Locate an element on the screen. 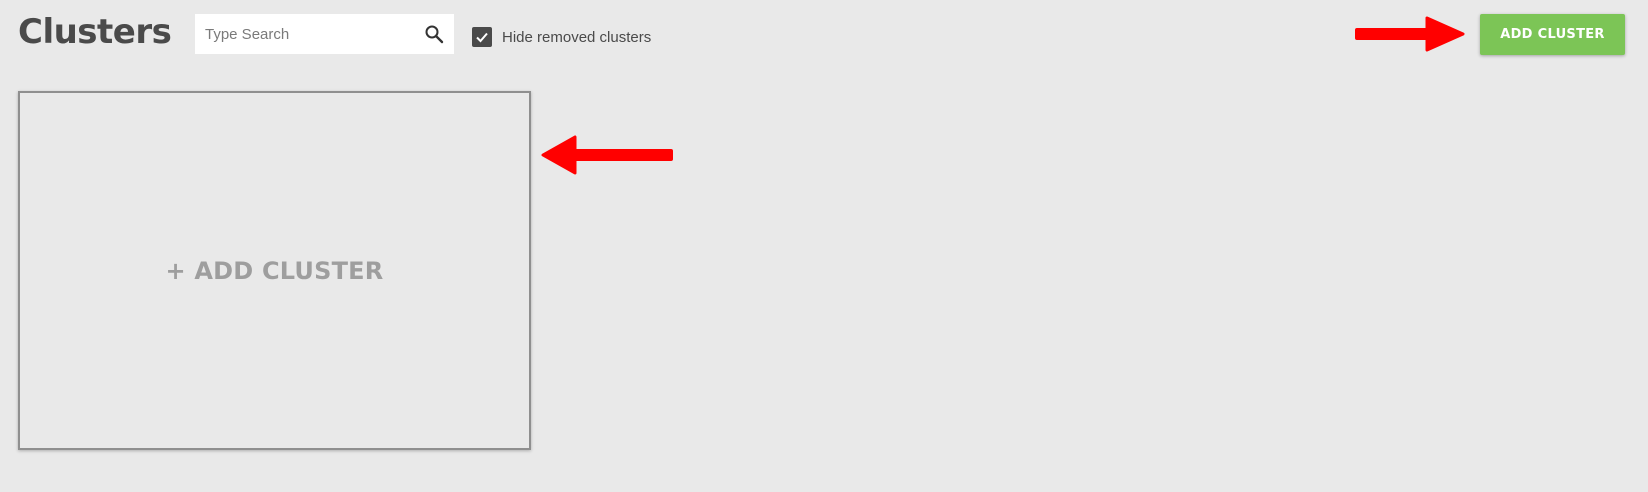  annotation-arrow-left is located at coordinates (607, 155).